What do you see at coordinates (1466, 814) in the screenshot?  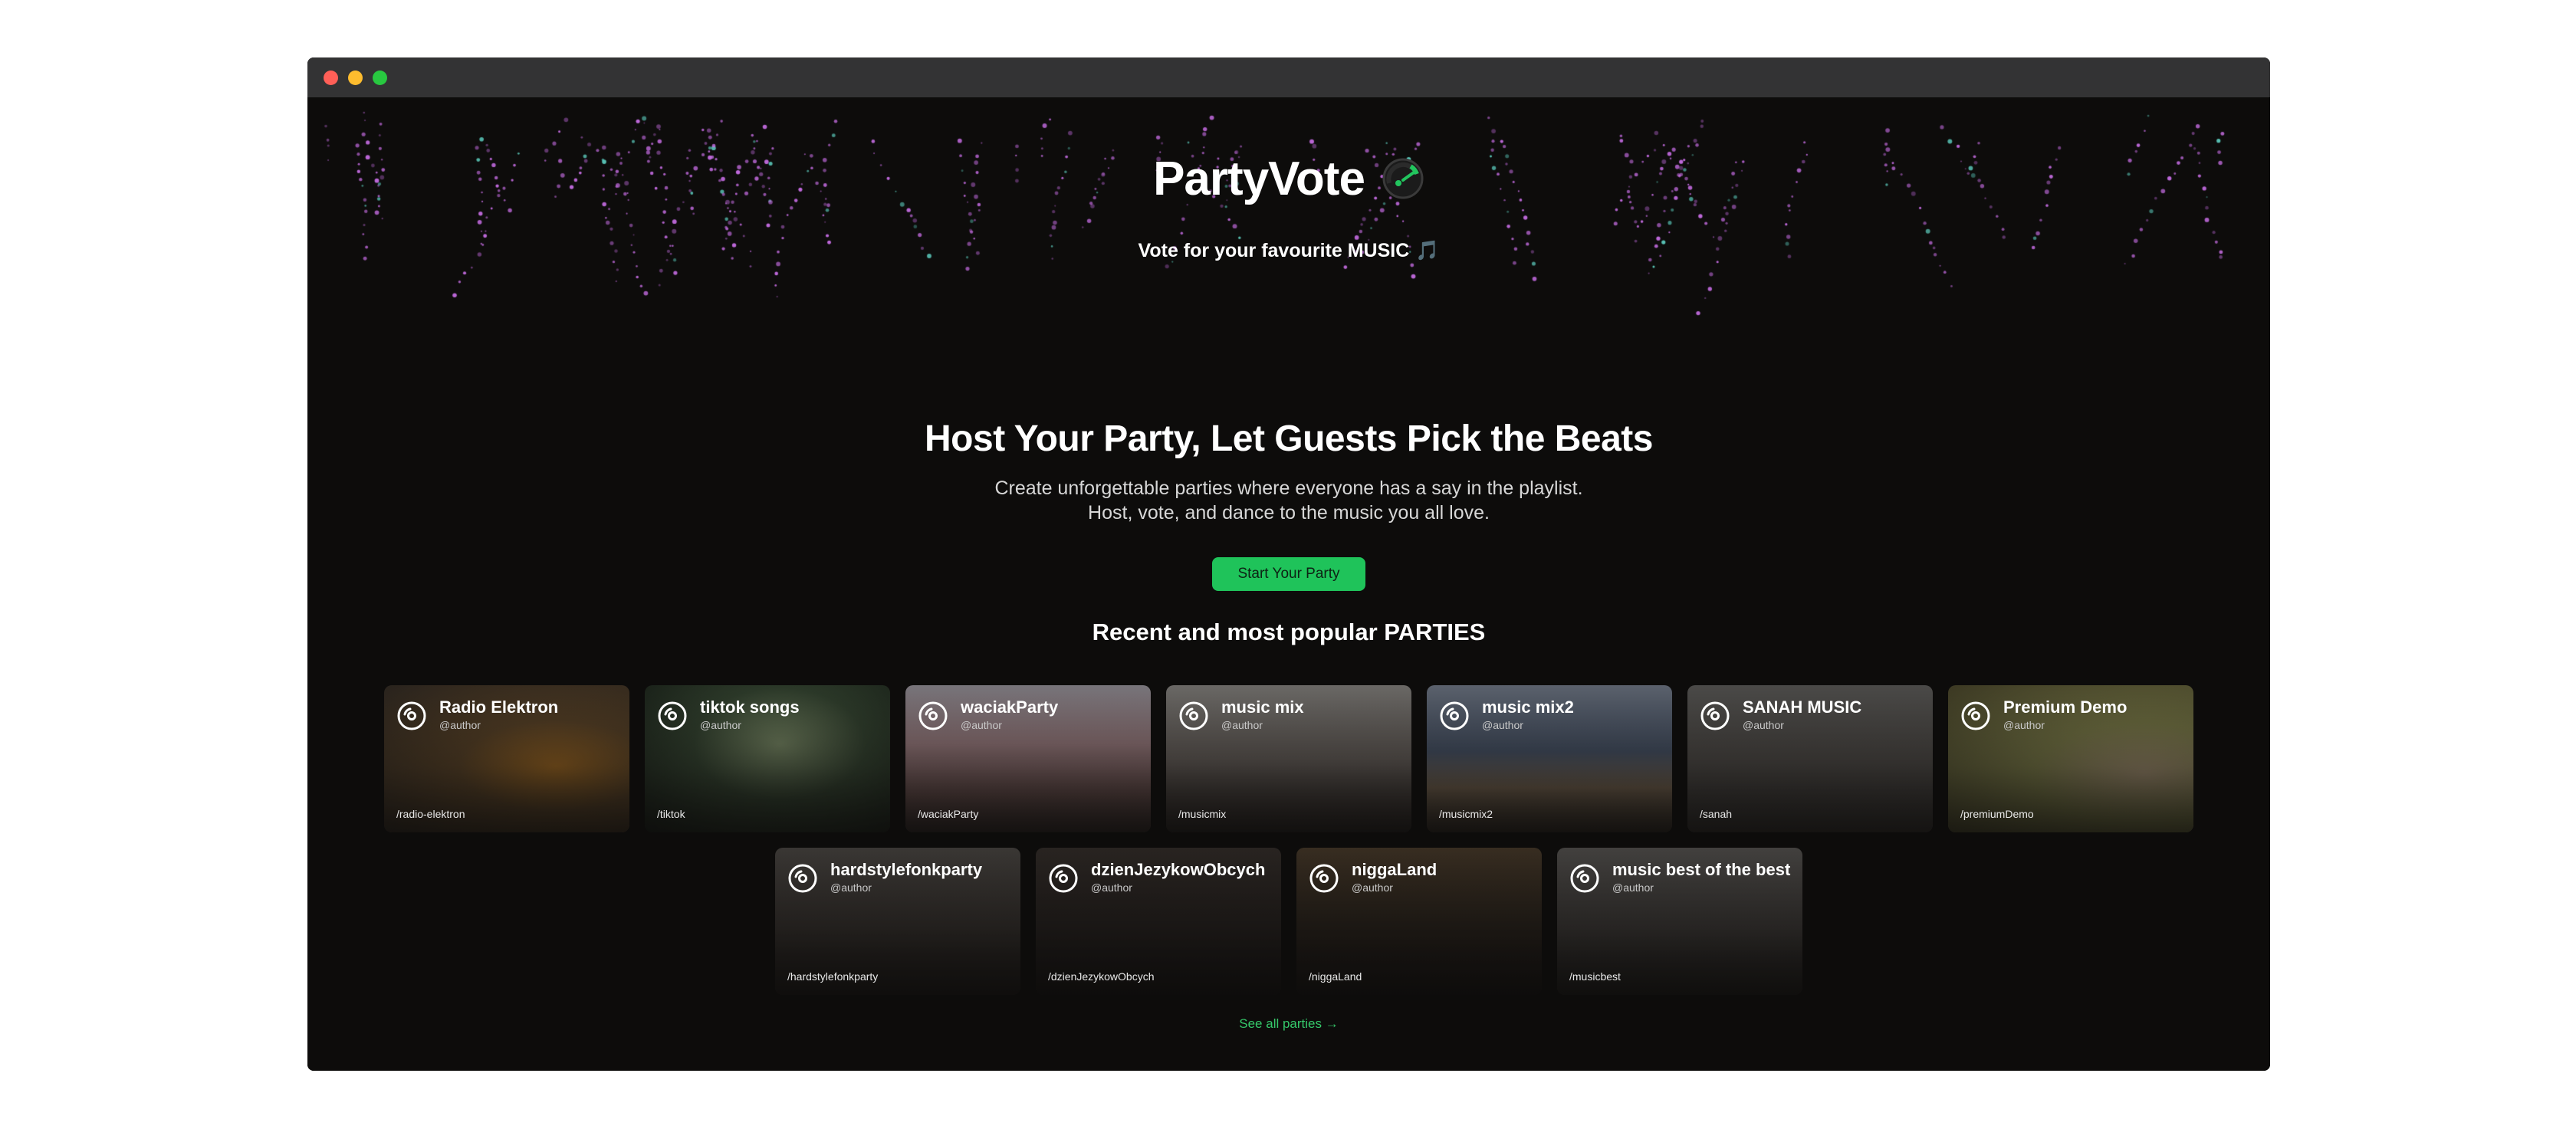 I see `party-slug: /musicmix2` at bounding box center [1466, 814].